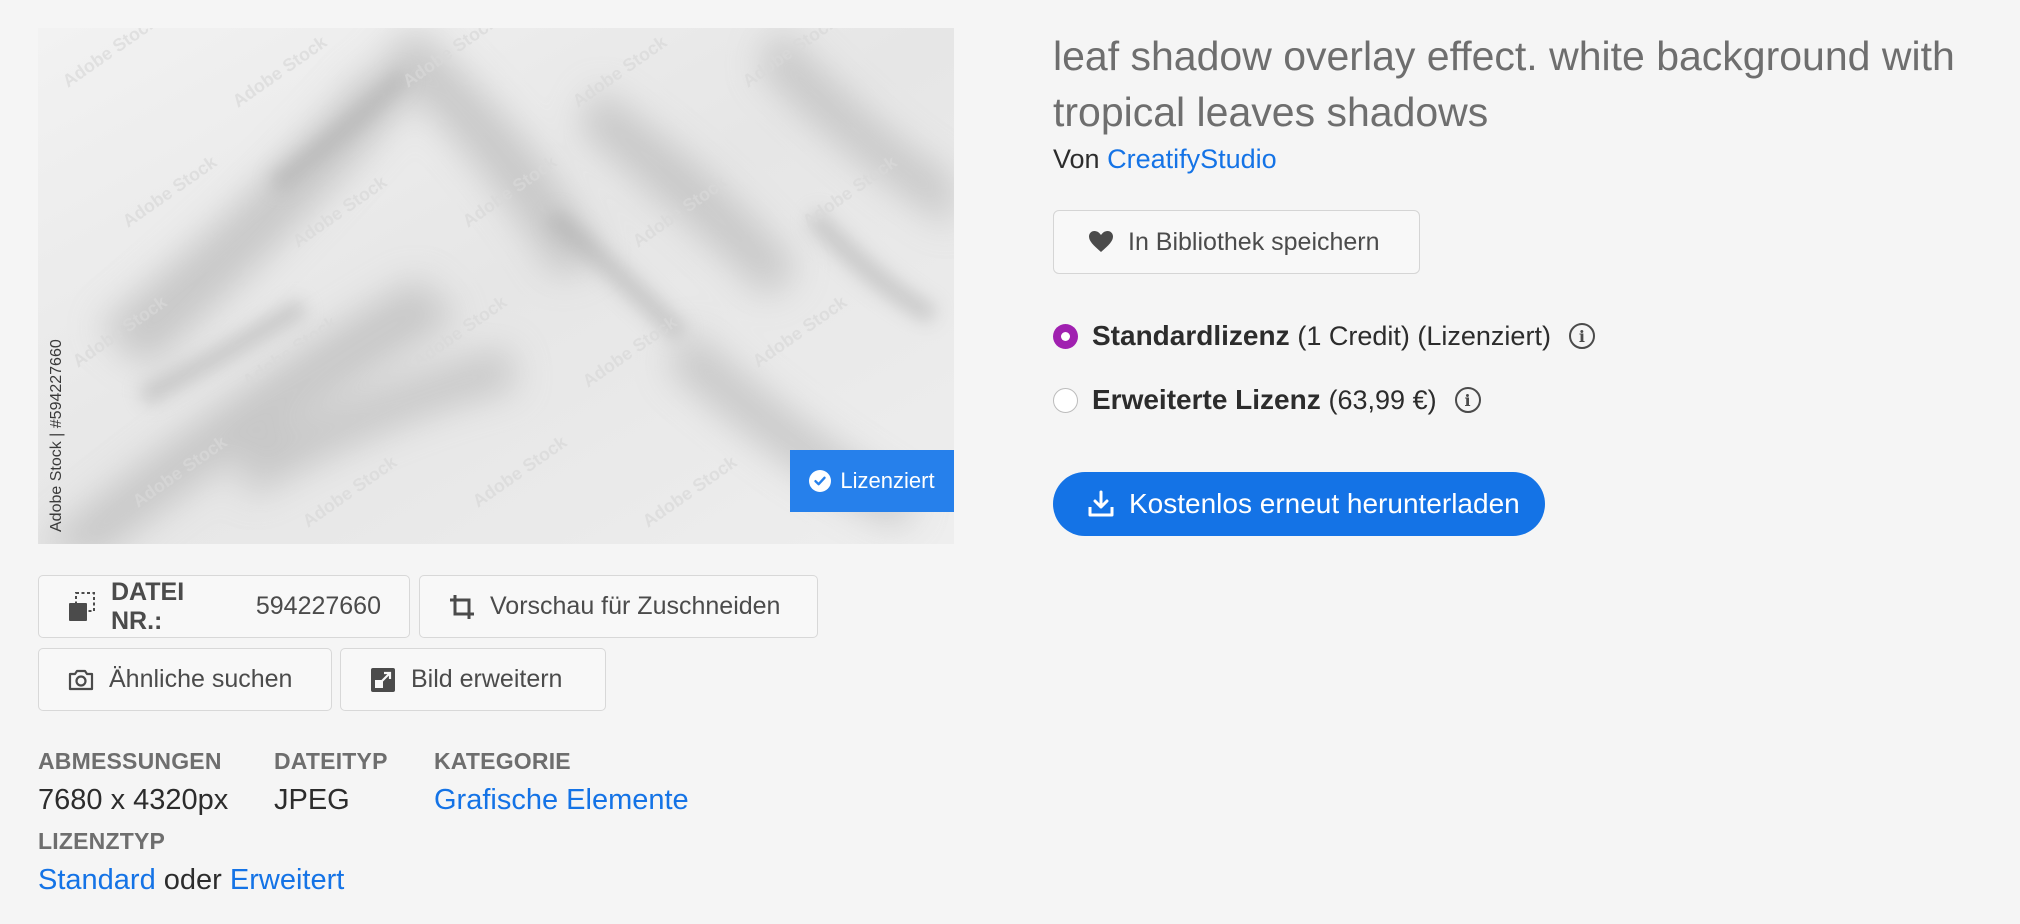 This screenshot has width=2020, height=924. I want to click on crop-preview-button: Vorschau für Zuschneiden, so click(618, 606).